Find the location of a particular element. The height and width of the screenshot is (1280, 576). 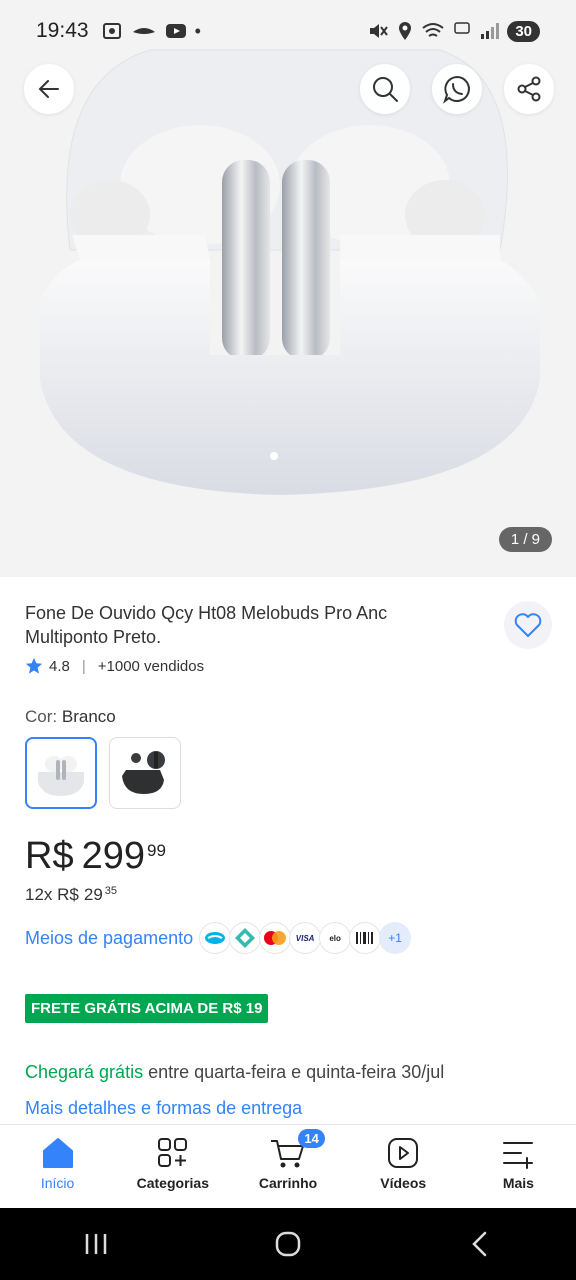

elo-icon: elo is located at coordinates (335, 938).